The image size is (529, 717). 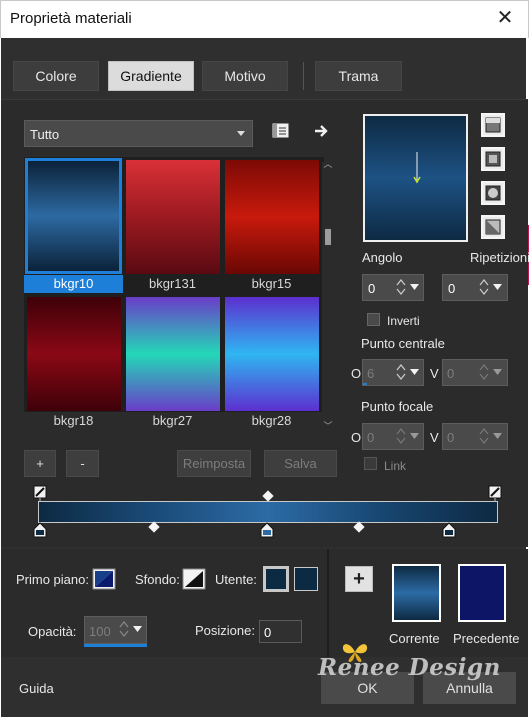 What do you see at coordinates (236, 579) in the screenshot?
I see `user-label: Utente:` at bounding box center [236, 579].